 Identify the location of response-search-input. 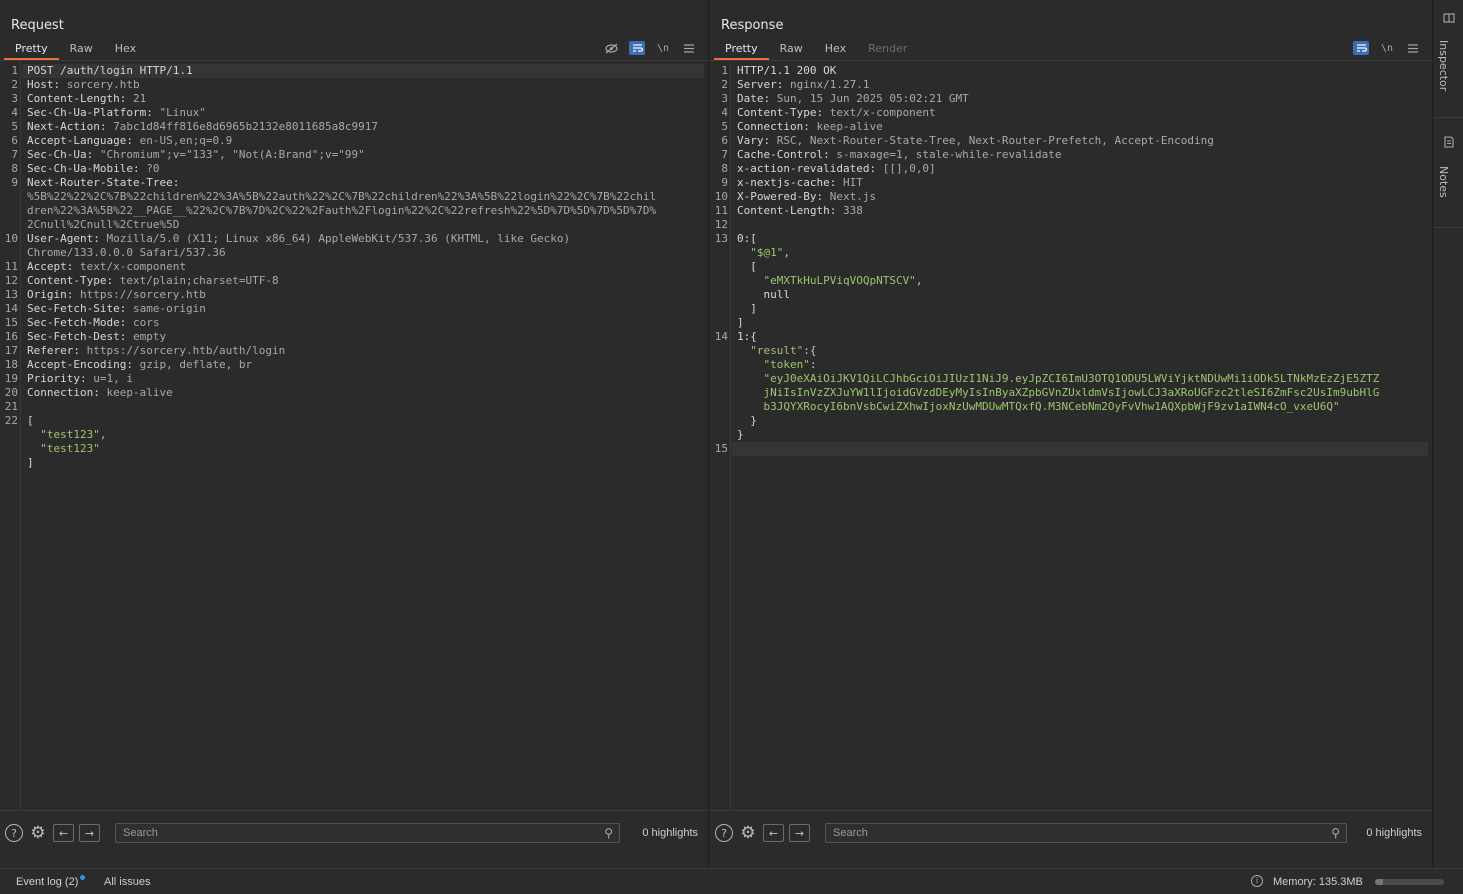
(1086, 833).